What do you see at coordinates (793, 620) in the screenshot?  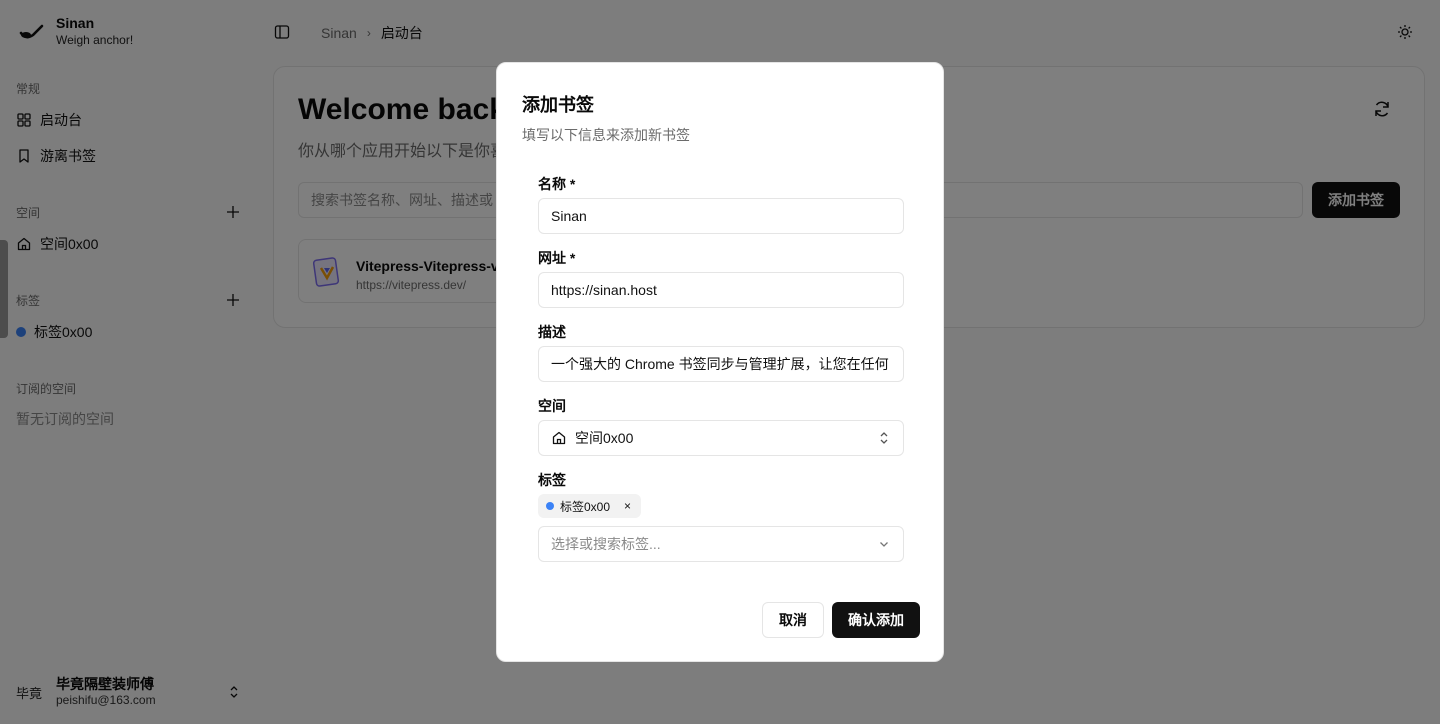 I see `cancel-button: 取消` at bounding box center [793, 620].